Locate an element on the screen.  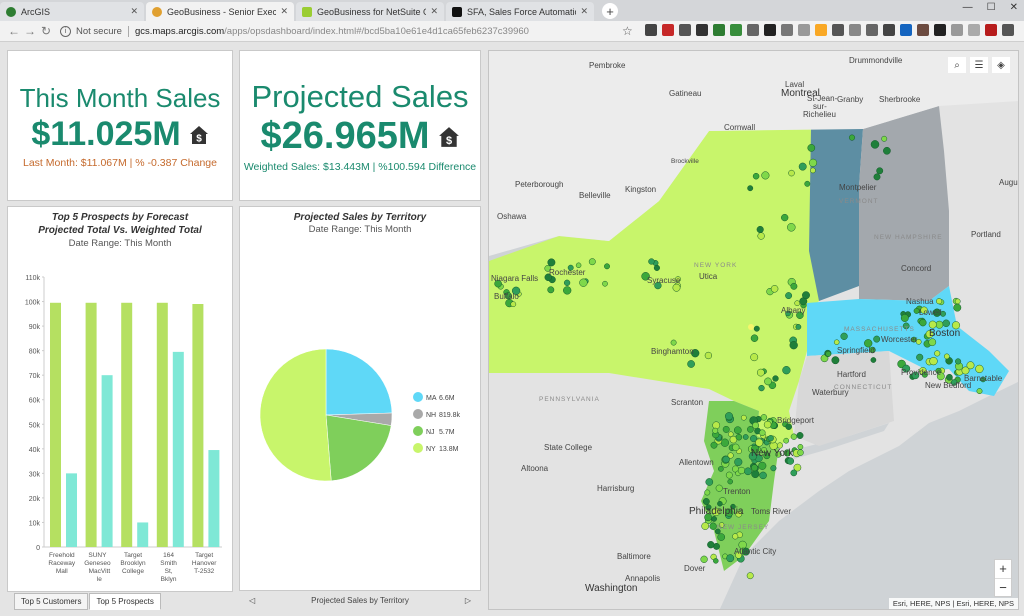
bookmark-star-icon: ☆ is located at coordinates (627, 31).